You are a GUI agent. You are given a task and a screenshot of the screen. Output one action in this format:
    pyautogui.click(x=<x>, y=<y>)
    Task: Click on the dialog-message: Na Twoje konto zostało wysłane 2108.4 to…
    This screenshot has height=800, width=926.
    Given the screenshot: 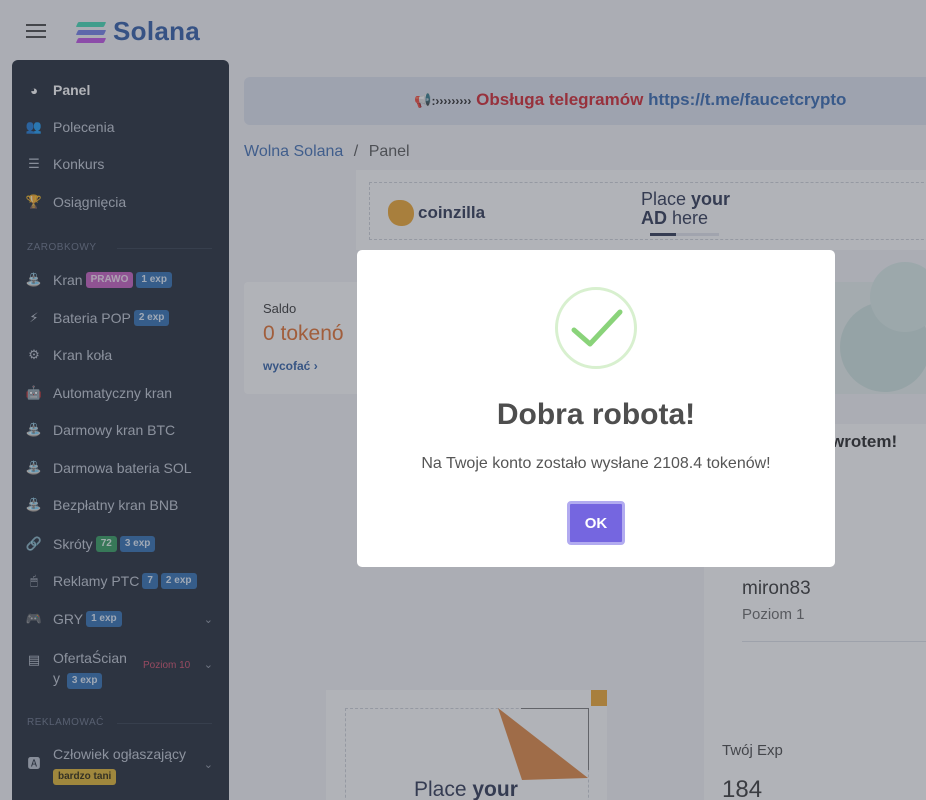 What is the action you would take?
    pyautogui.click(x=596, y=463)
    